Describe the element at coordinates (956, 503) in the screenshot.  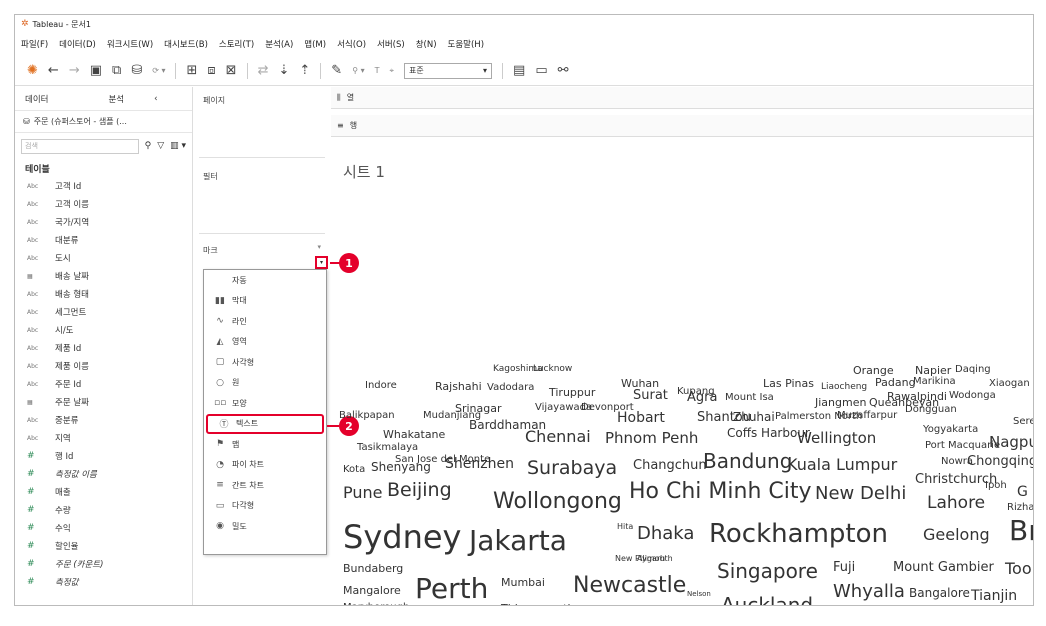
I see `word-cloud-label: Lahore` at that location.